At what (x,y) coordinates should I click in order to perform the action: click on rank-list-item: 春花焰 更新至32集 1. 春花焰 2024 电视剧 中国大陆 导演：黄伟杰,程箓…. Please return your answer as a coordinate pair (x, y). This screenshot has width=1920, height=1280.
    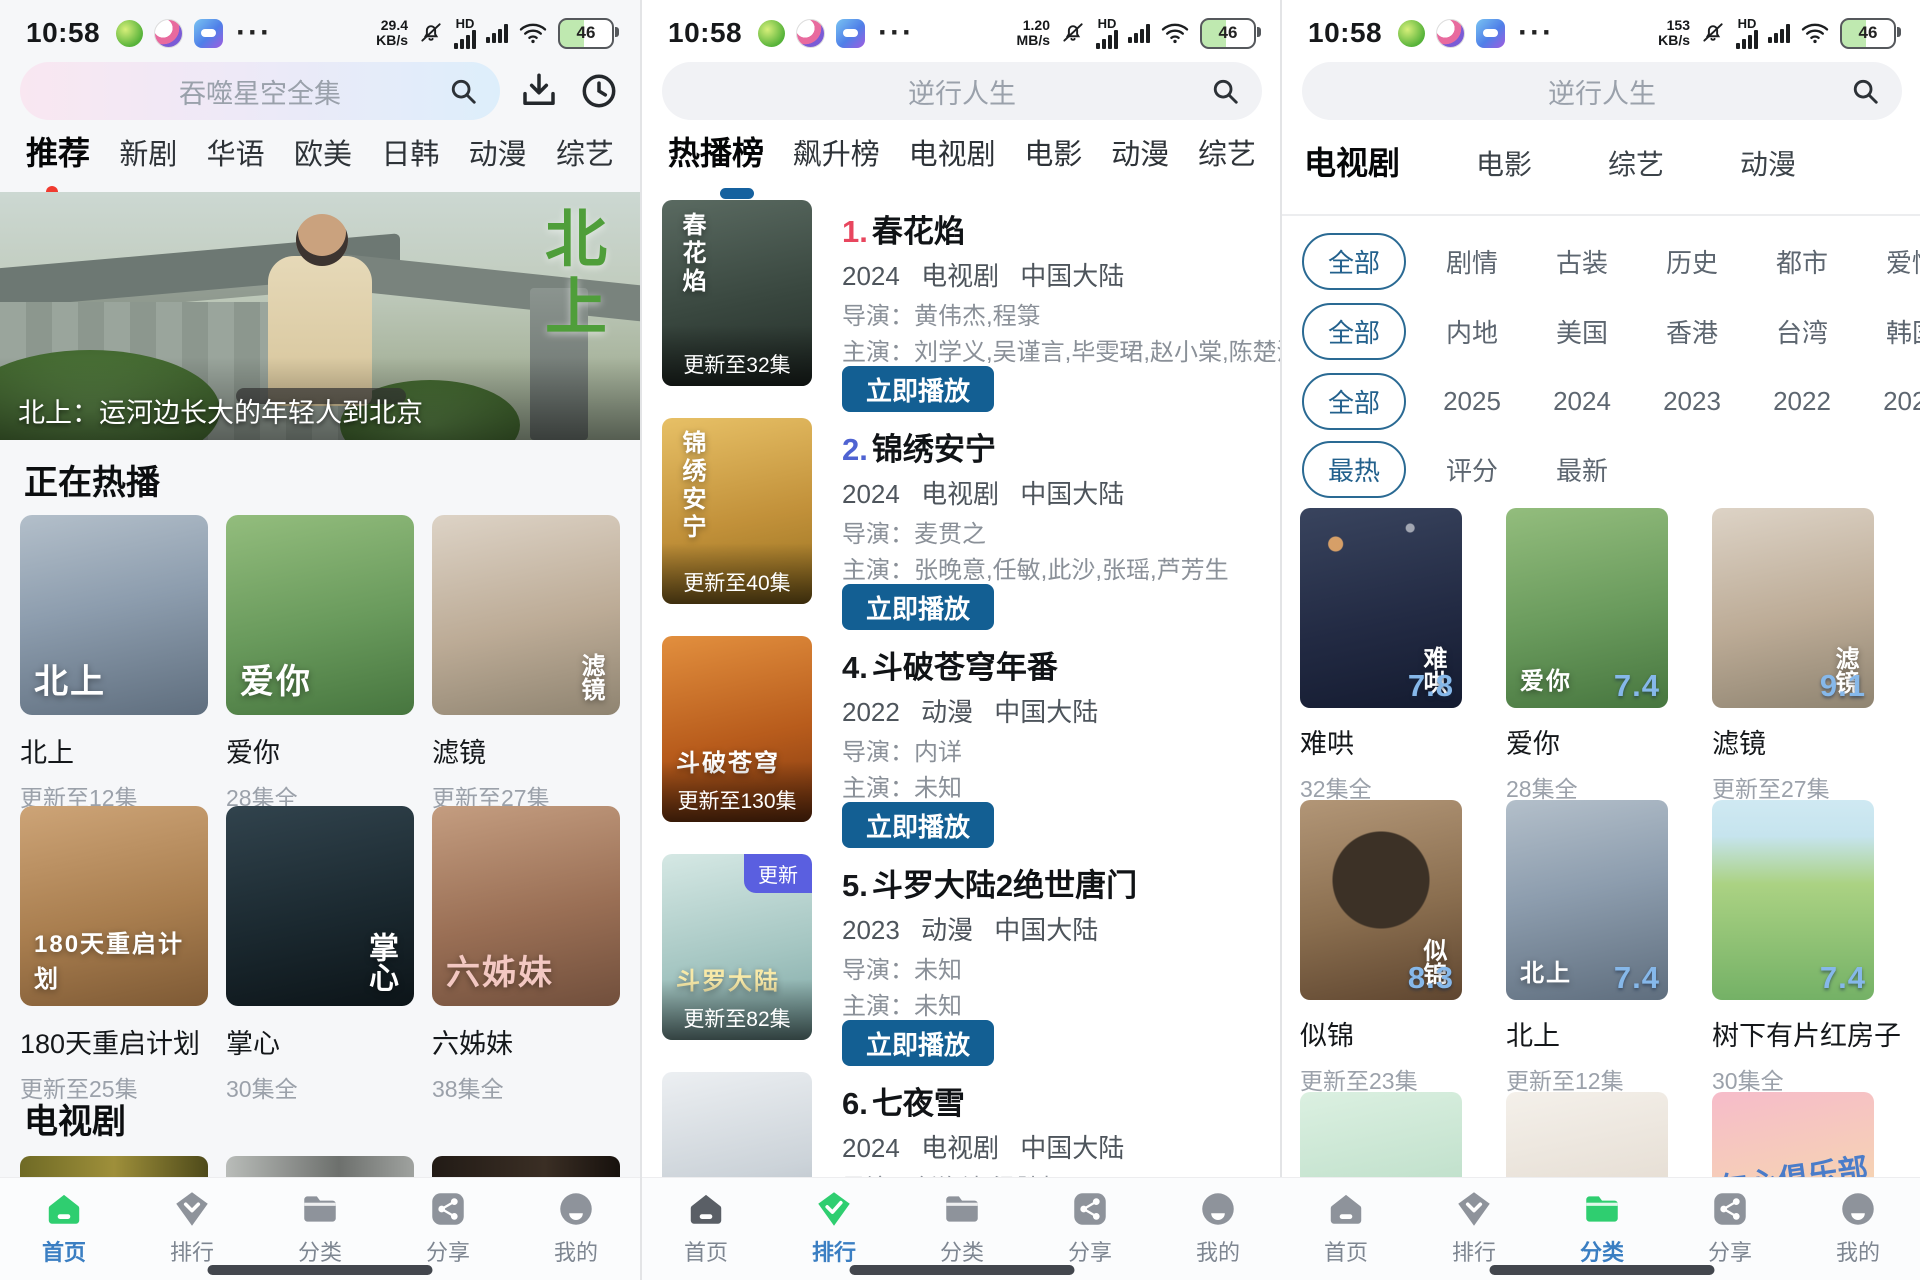
    Looking at the image, I should click on (972, 308).